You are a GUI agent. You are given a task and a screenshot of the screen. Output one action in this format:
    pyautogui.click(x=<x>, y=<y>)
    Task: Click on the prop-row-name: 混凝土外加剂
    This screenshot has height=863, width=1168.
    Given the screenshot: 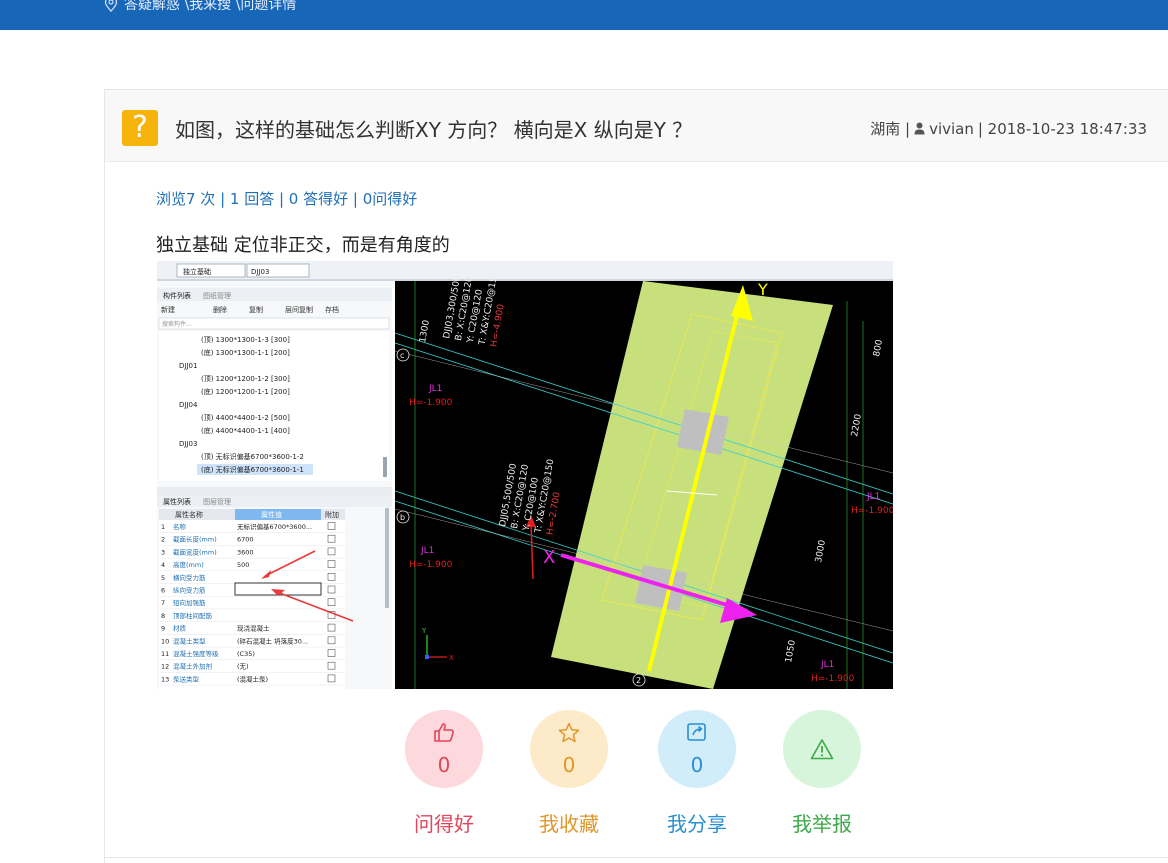 What is the action you would take?
    pyautogui.click(x=192, y=666)
    